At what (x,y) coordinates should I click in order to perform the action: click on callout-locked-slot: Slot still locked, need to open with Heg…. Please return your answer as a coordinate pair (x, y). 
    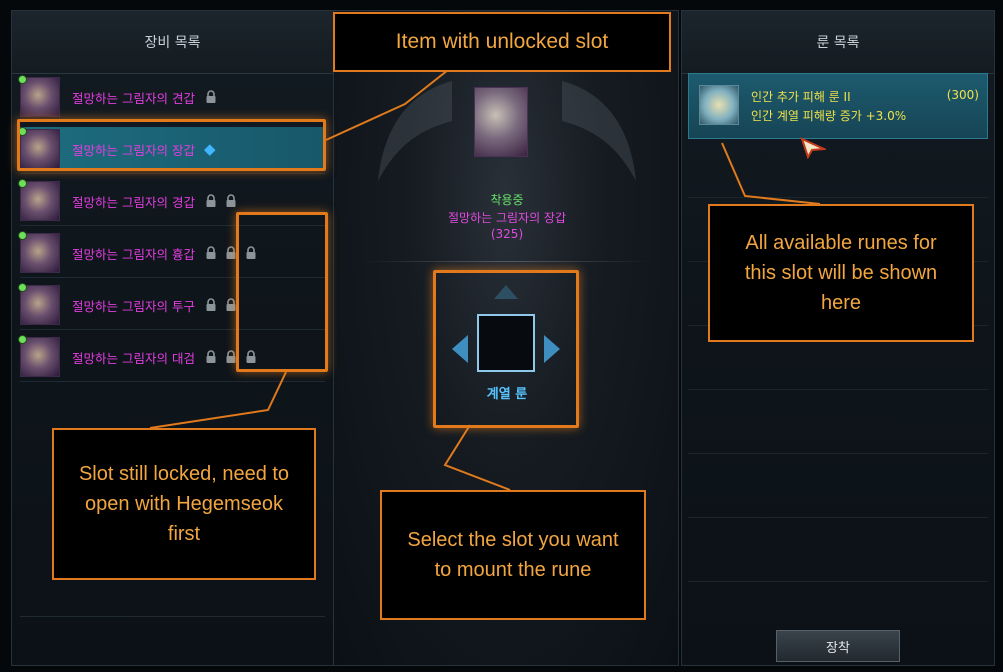
    Looking at the image, I should click on (184, 504).